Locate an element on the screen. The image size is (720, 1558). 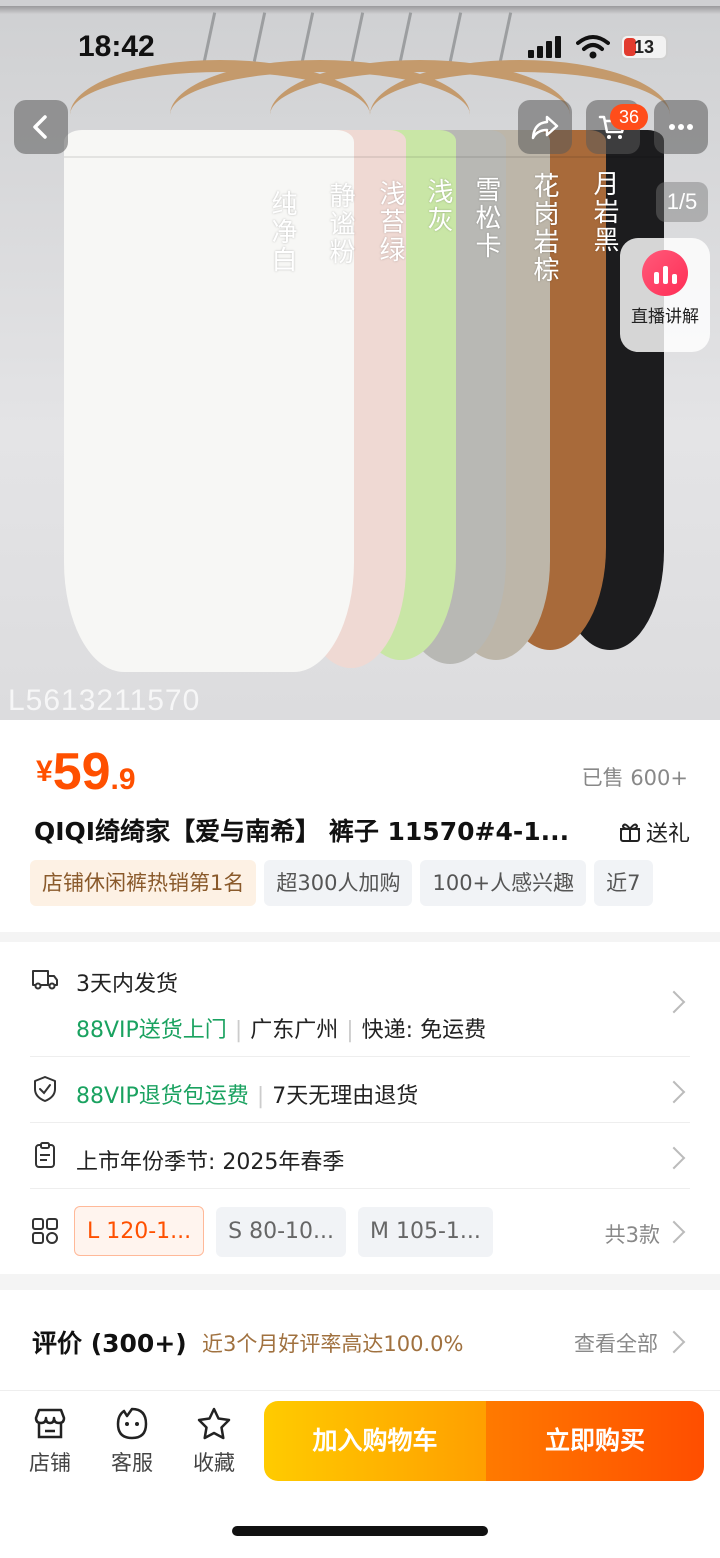
price: ¥59.9 is located at coordinates (86, 772).